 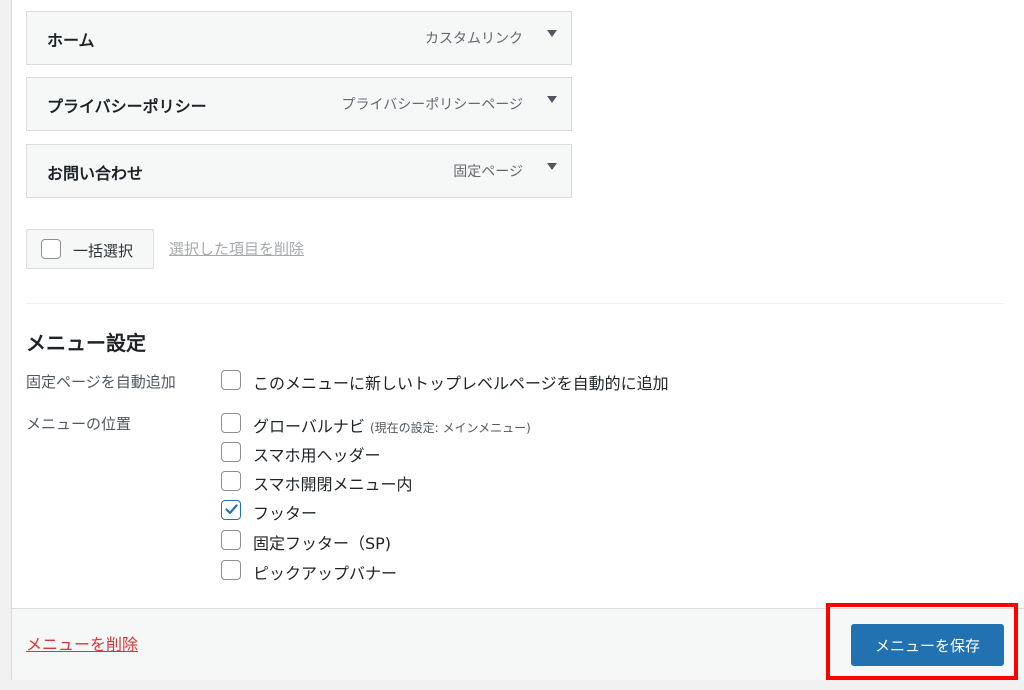 I want to click on auto-add-option-label: このメニューに新しいトップレベルページを自動的に追加, so click(x=461, y=383).